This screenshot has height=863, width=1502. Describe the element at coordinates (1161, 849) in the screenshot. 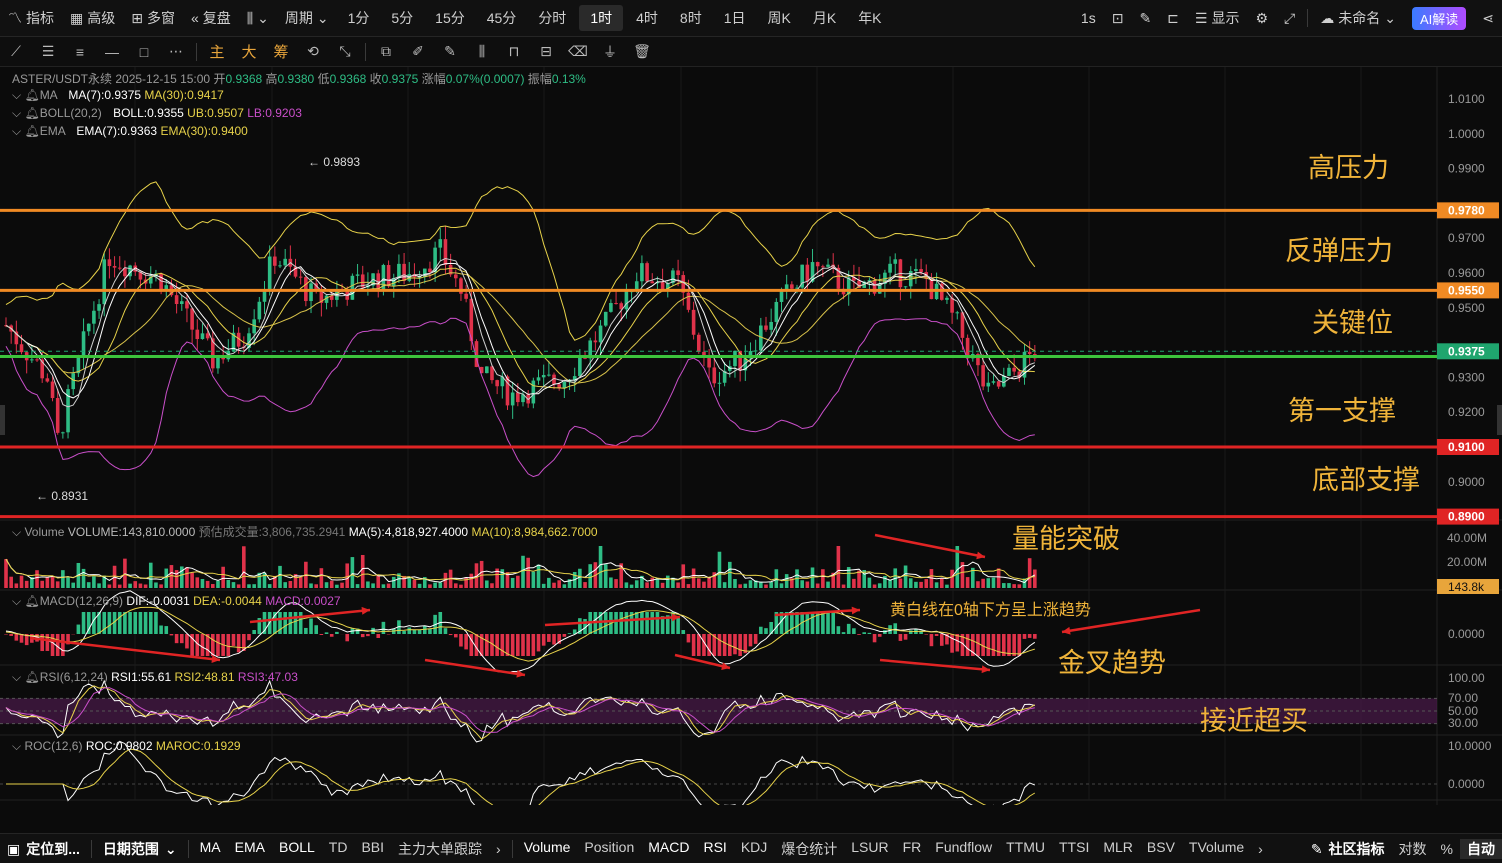

I see `sub-indicator-toggle: BSV` at that location.